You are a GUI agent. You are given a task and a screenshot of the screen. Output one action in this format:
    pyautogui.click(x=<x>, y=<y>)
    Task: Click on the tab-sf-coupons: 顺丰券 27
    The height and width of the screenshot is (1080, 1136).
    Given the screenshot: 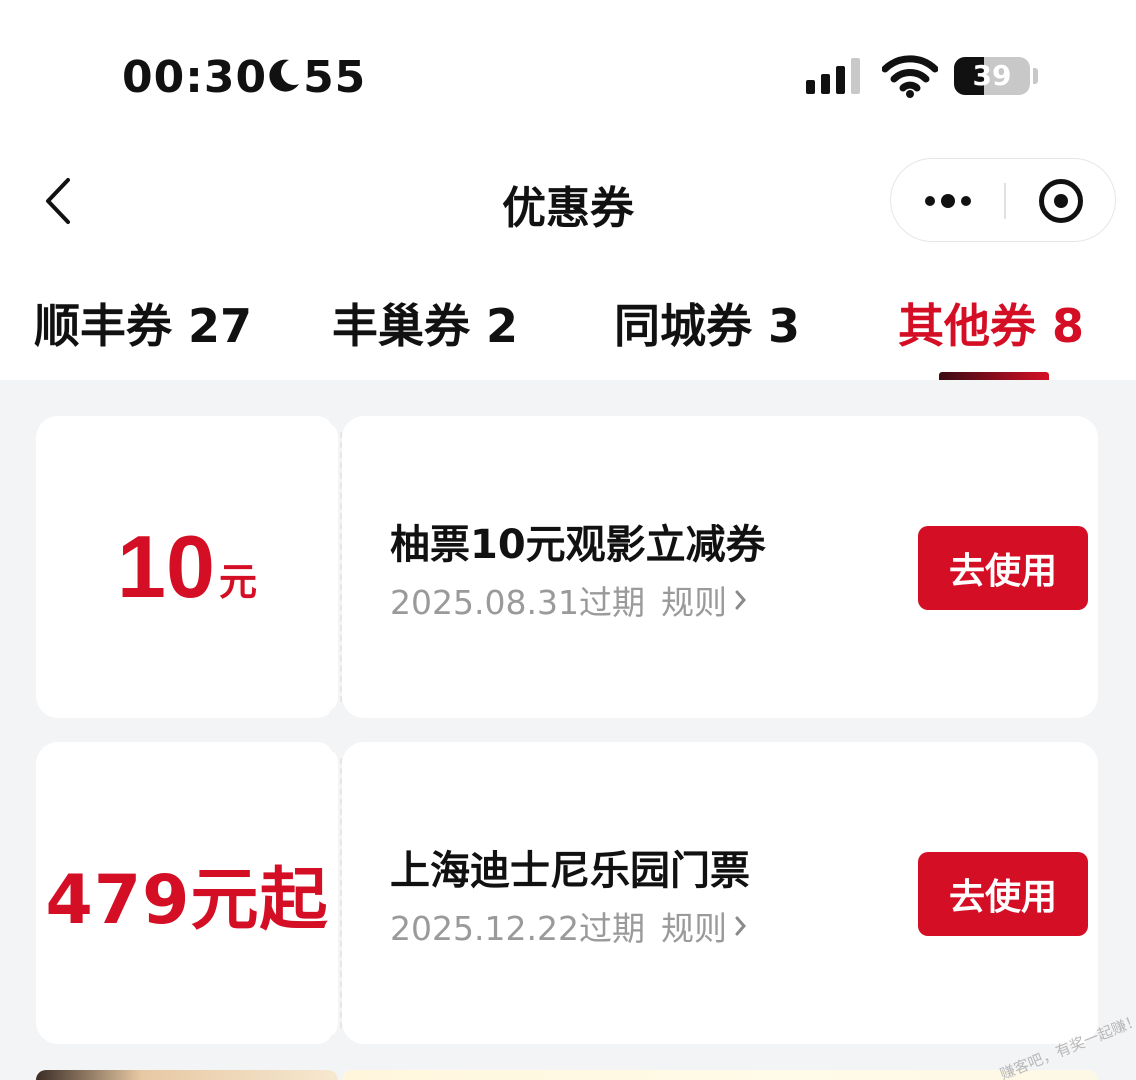 What is the action you would take?
    pyautogui.click(x=143, y=323)
    